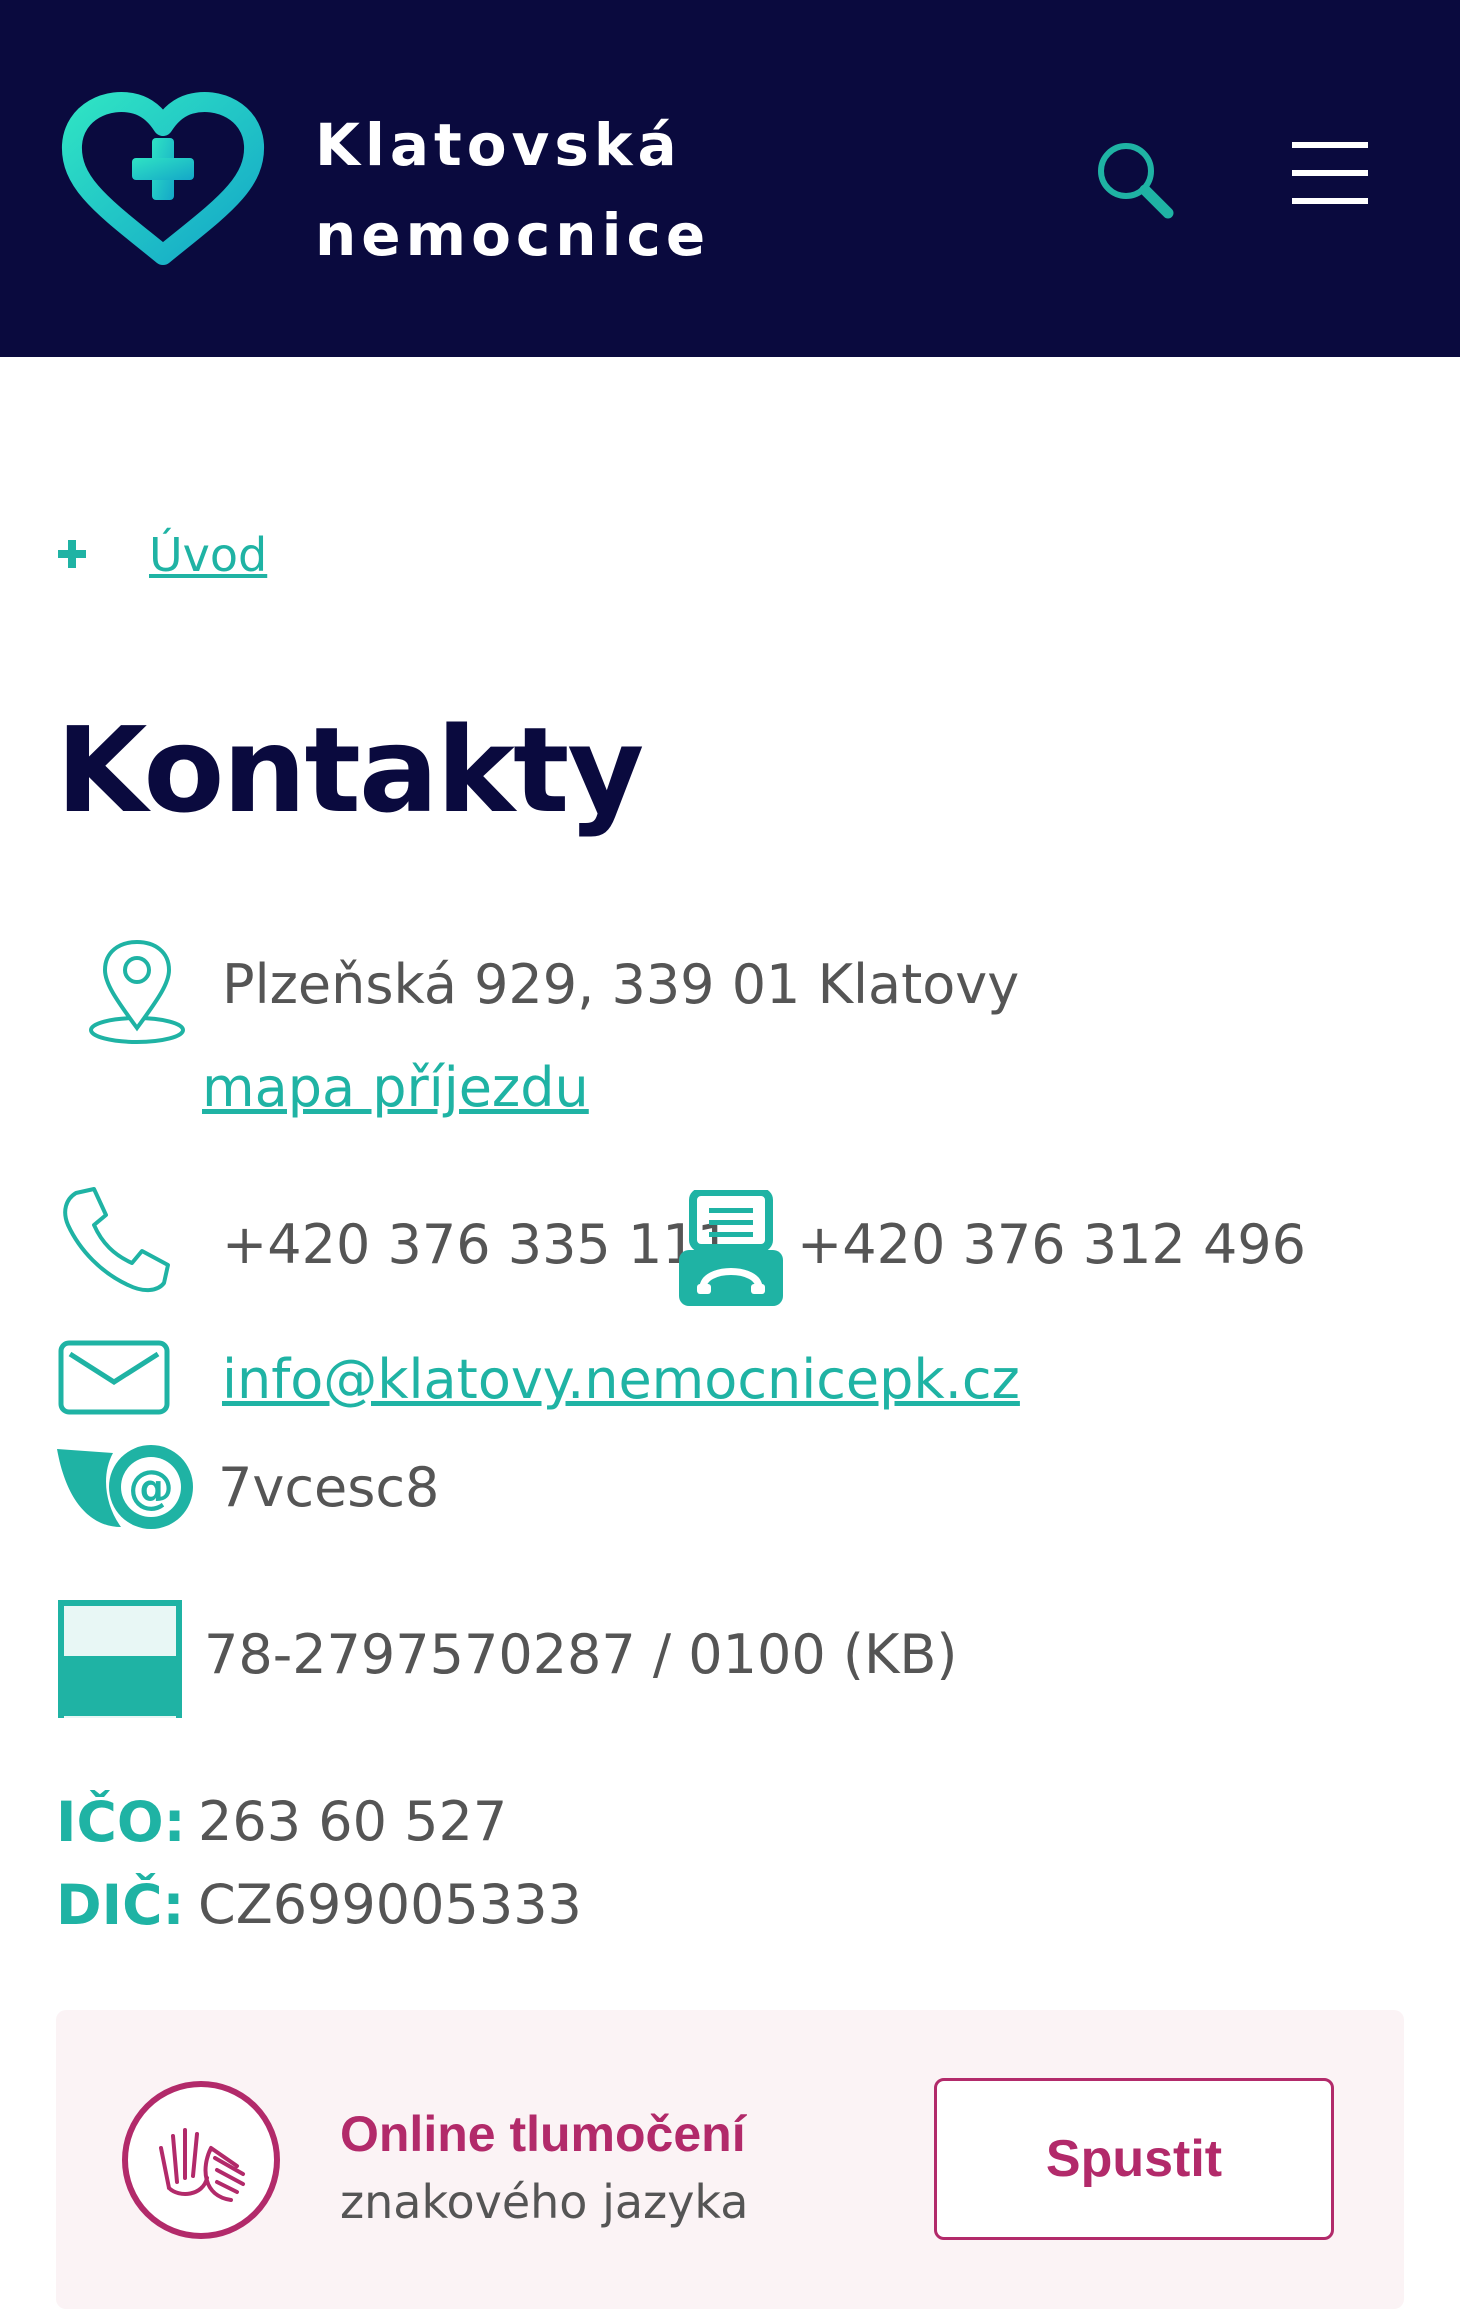  I want to click on fax-icon, so click(731, 1248).